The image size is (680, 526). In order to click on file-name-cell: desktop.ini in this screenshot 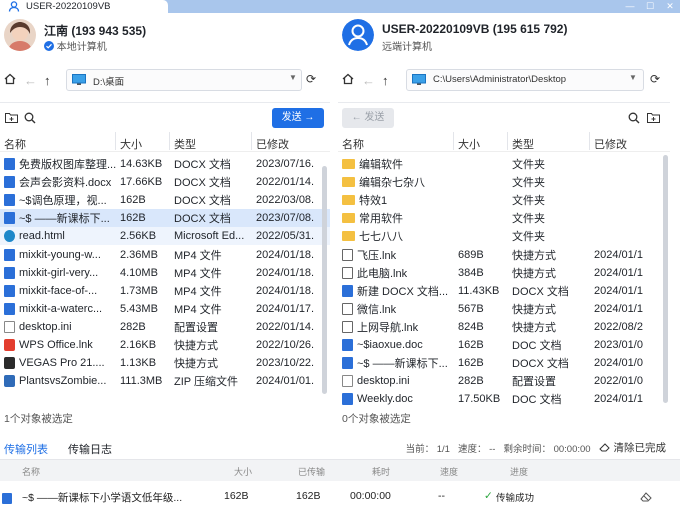, I will do `click(396, 381)`.